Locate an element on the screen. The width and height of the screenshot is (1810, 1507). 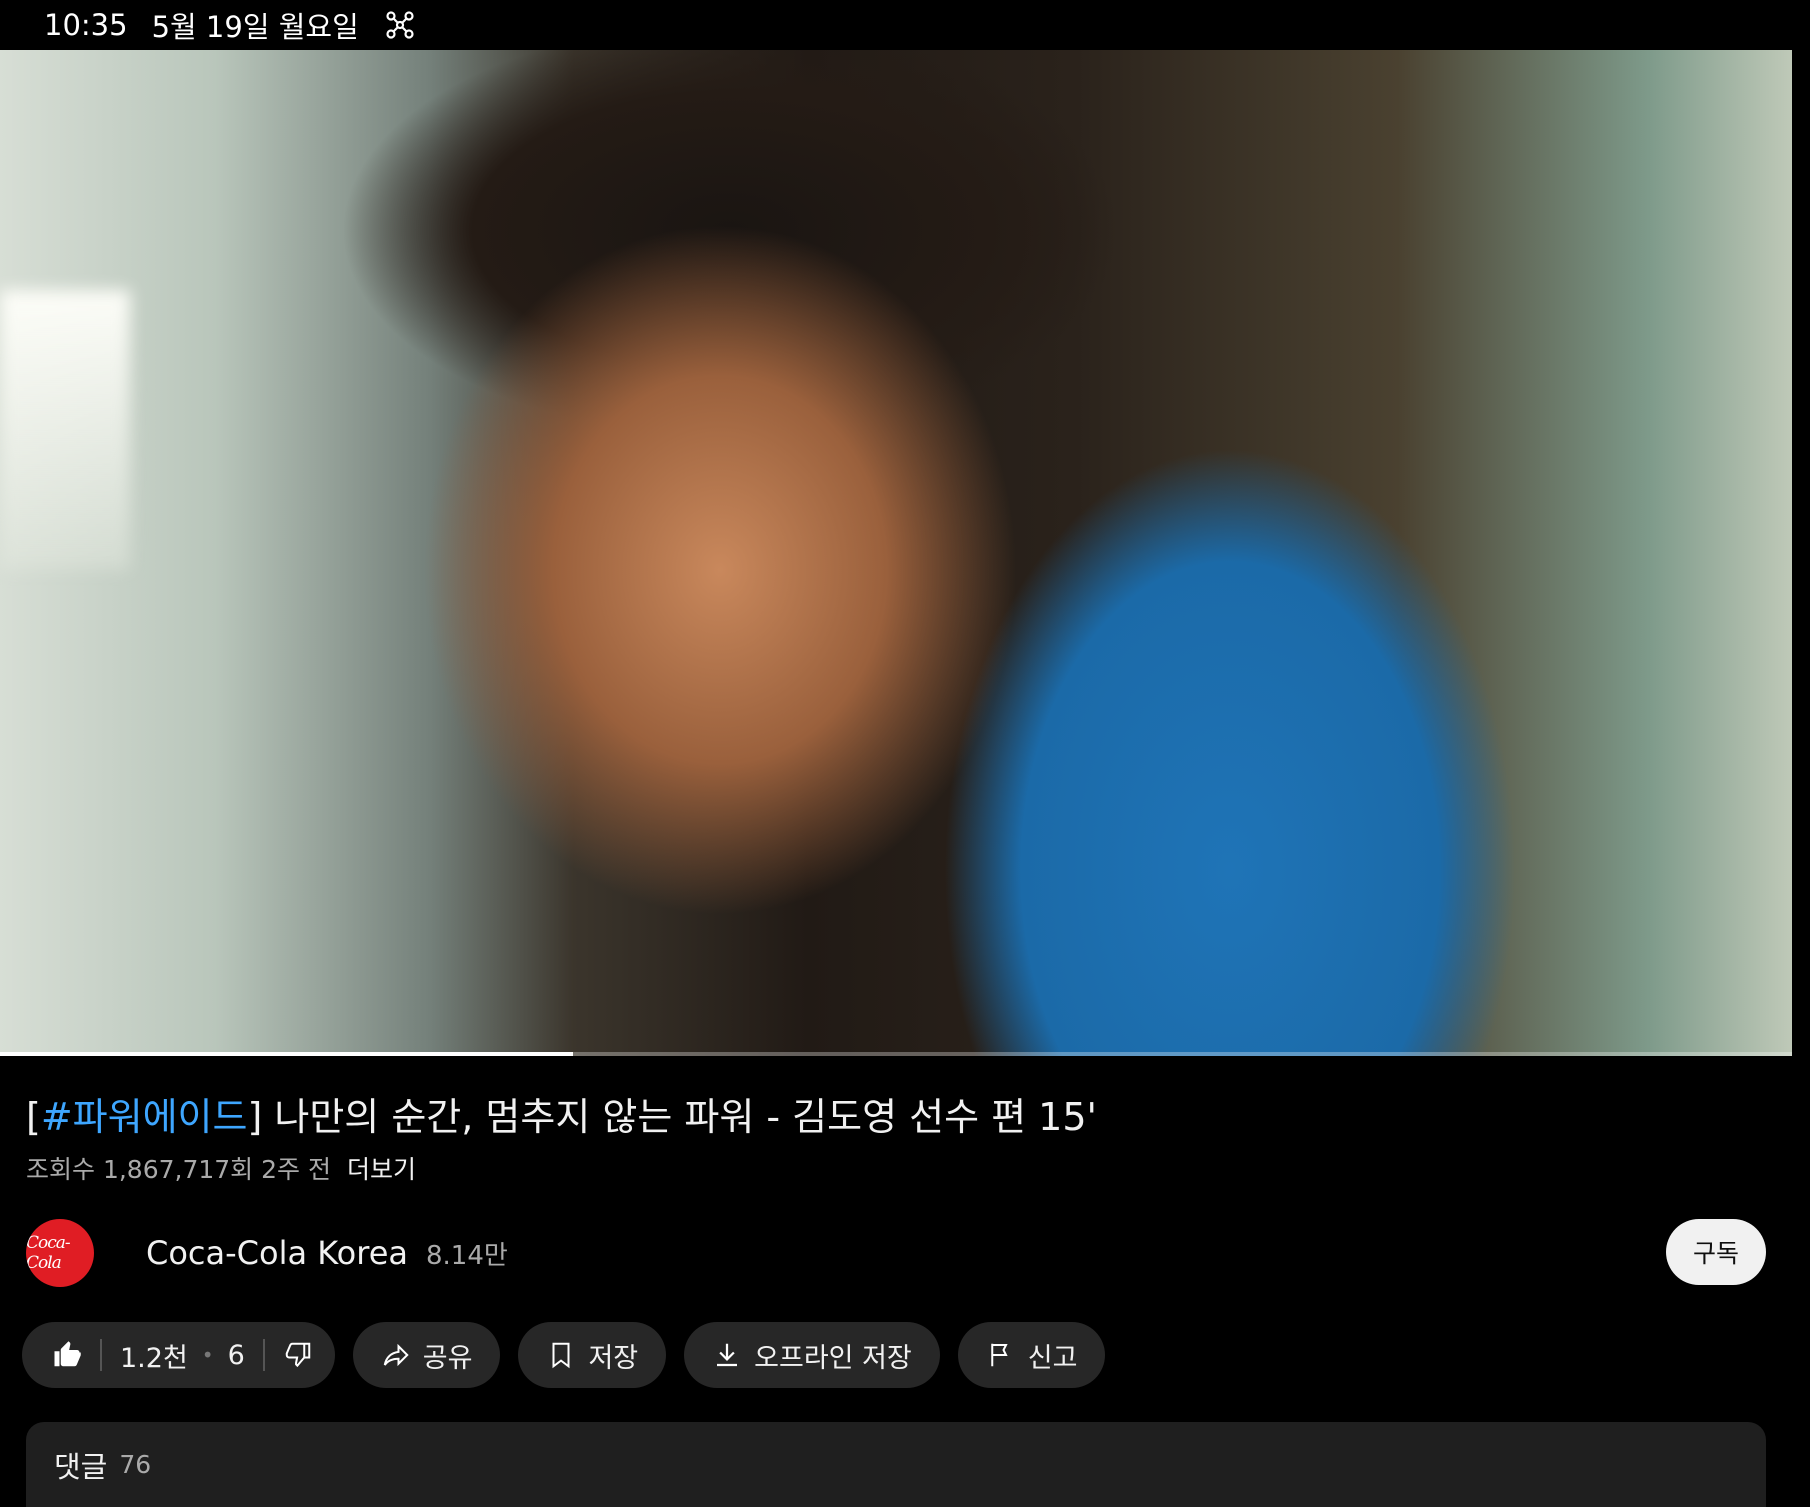
dislike-count: 6 is located at coordinates (236, 1355).